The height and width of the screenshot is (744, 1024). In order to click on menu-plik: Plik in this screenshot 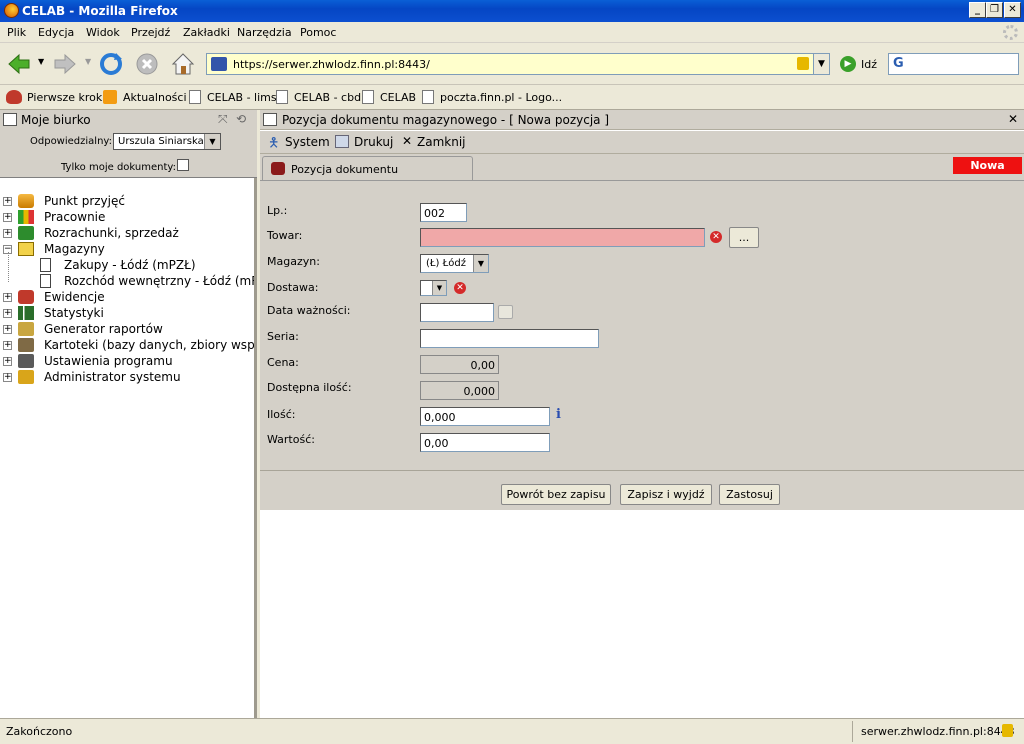, I will do `click(16, 32)`.